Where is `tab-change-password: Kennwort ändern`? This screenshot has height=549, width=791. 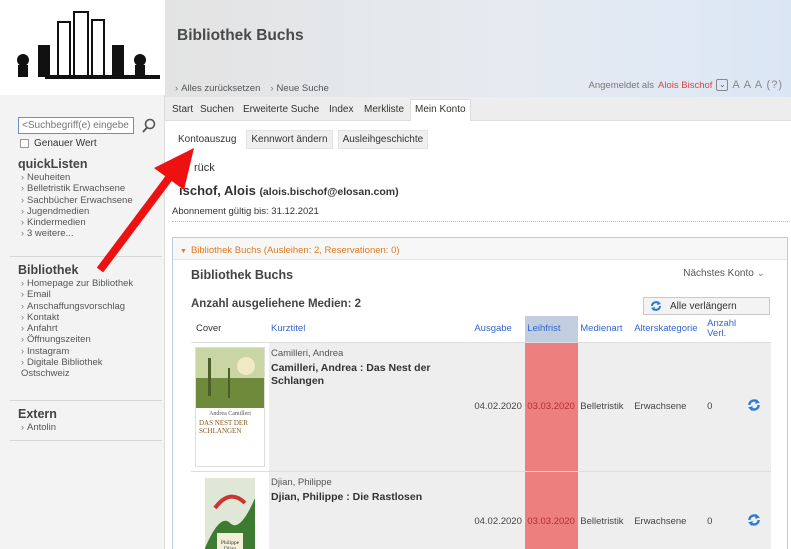 tab-change-password: Kennwort ändern is located at coordinates (289, 139).